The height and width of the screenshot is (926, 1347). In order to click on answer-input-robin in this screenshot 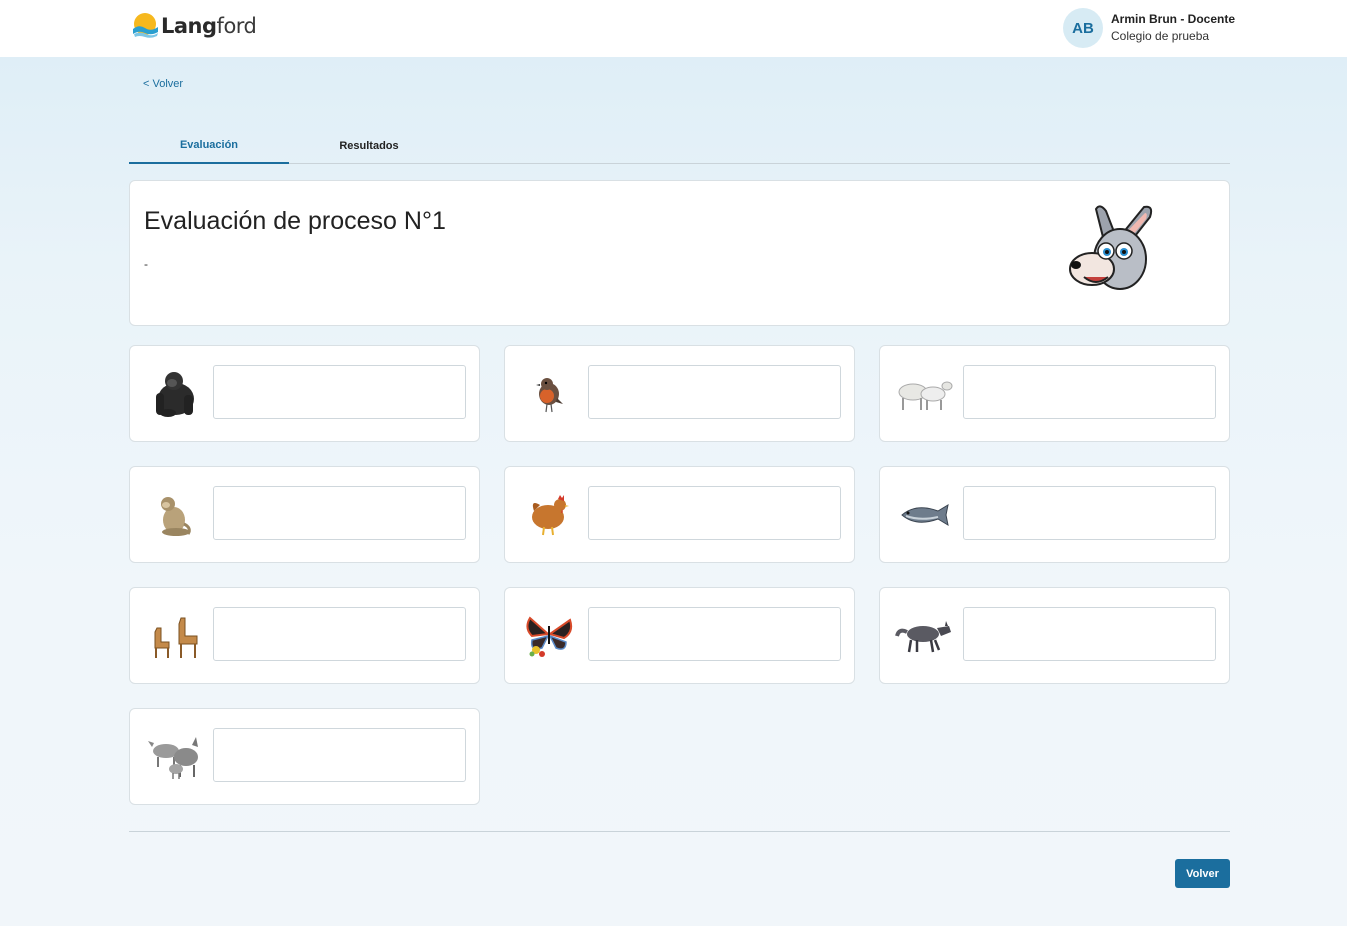, I will do `click(714, 392)`.